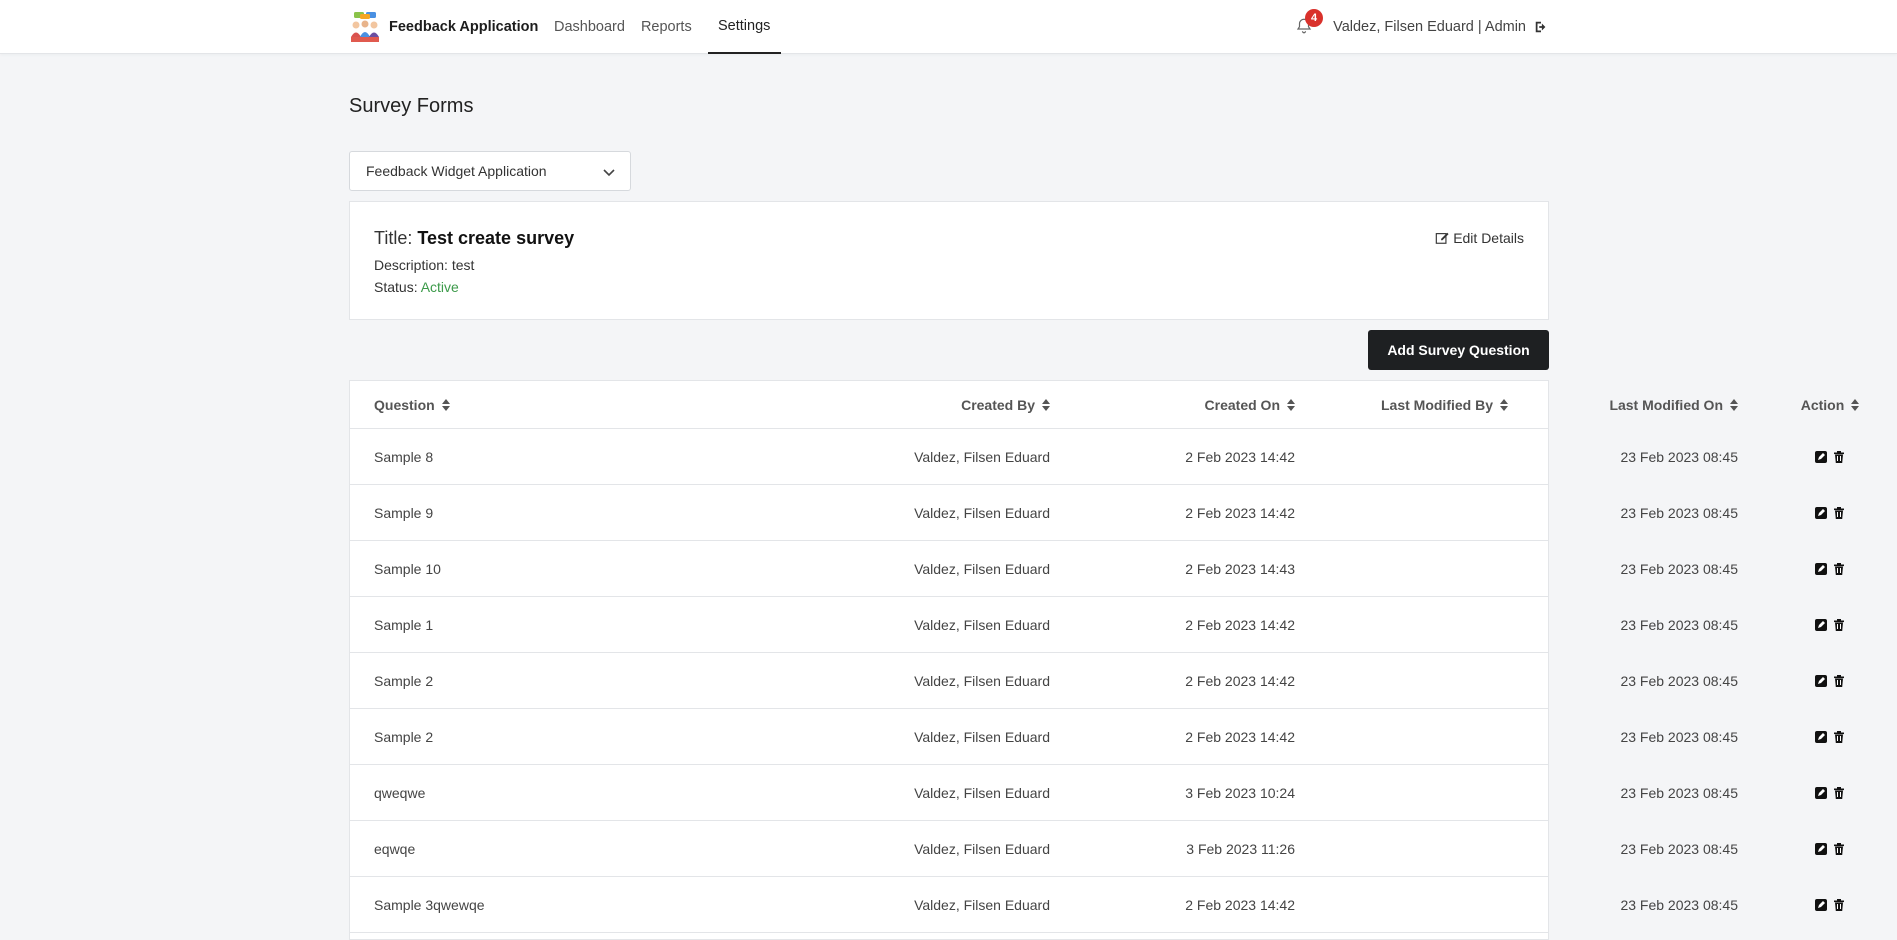 This screenshot has height=940, width=1897. I want to click on brand: Feedback Application, so click(443, 27).